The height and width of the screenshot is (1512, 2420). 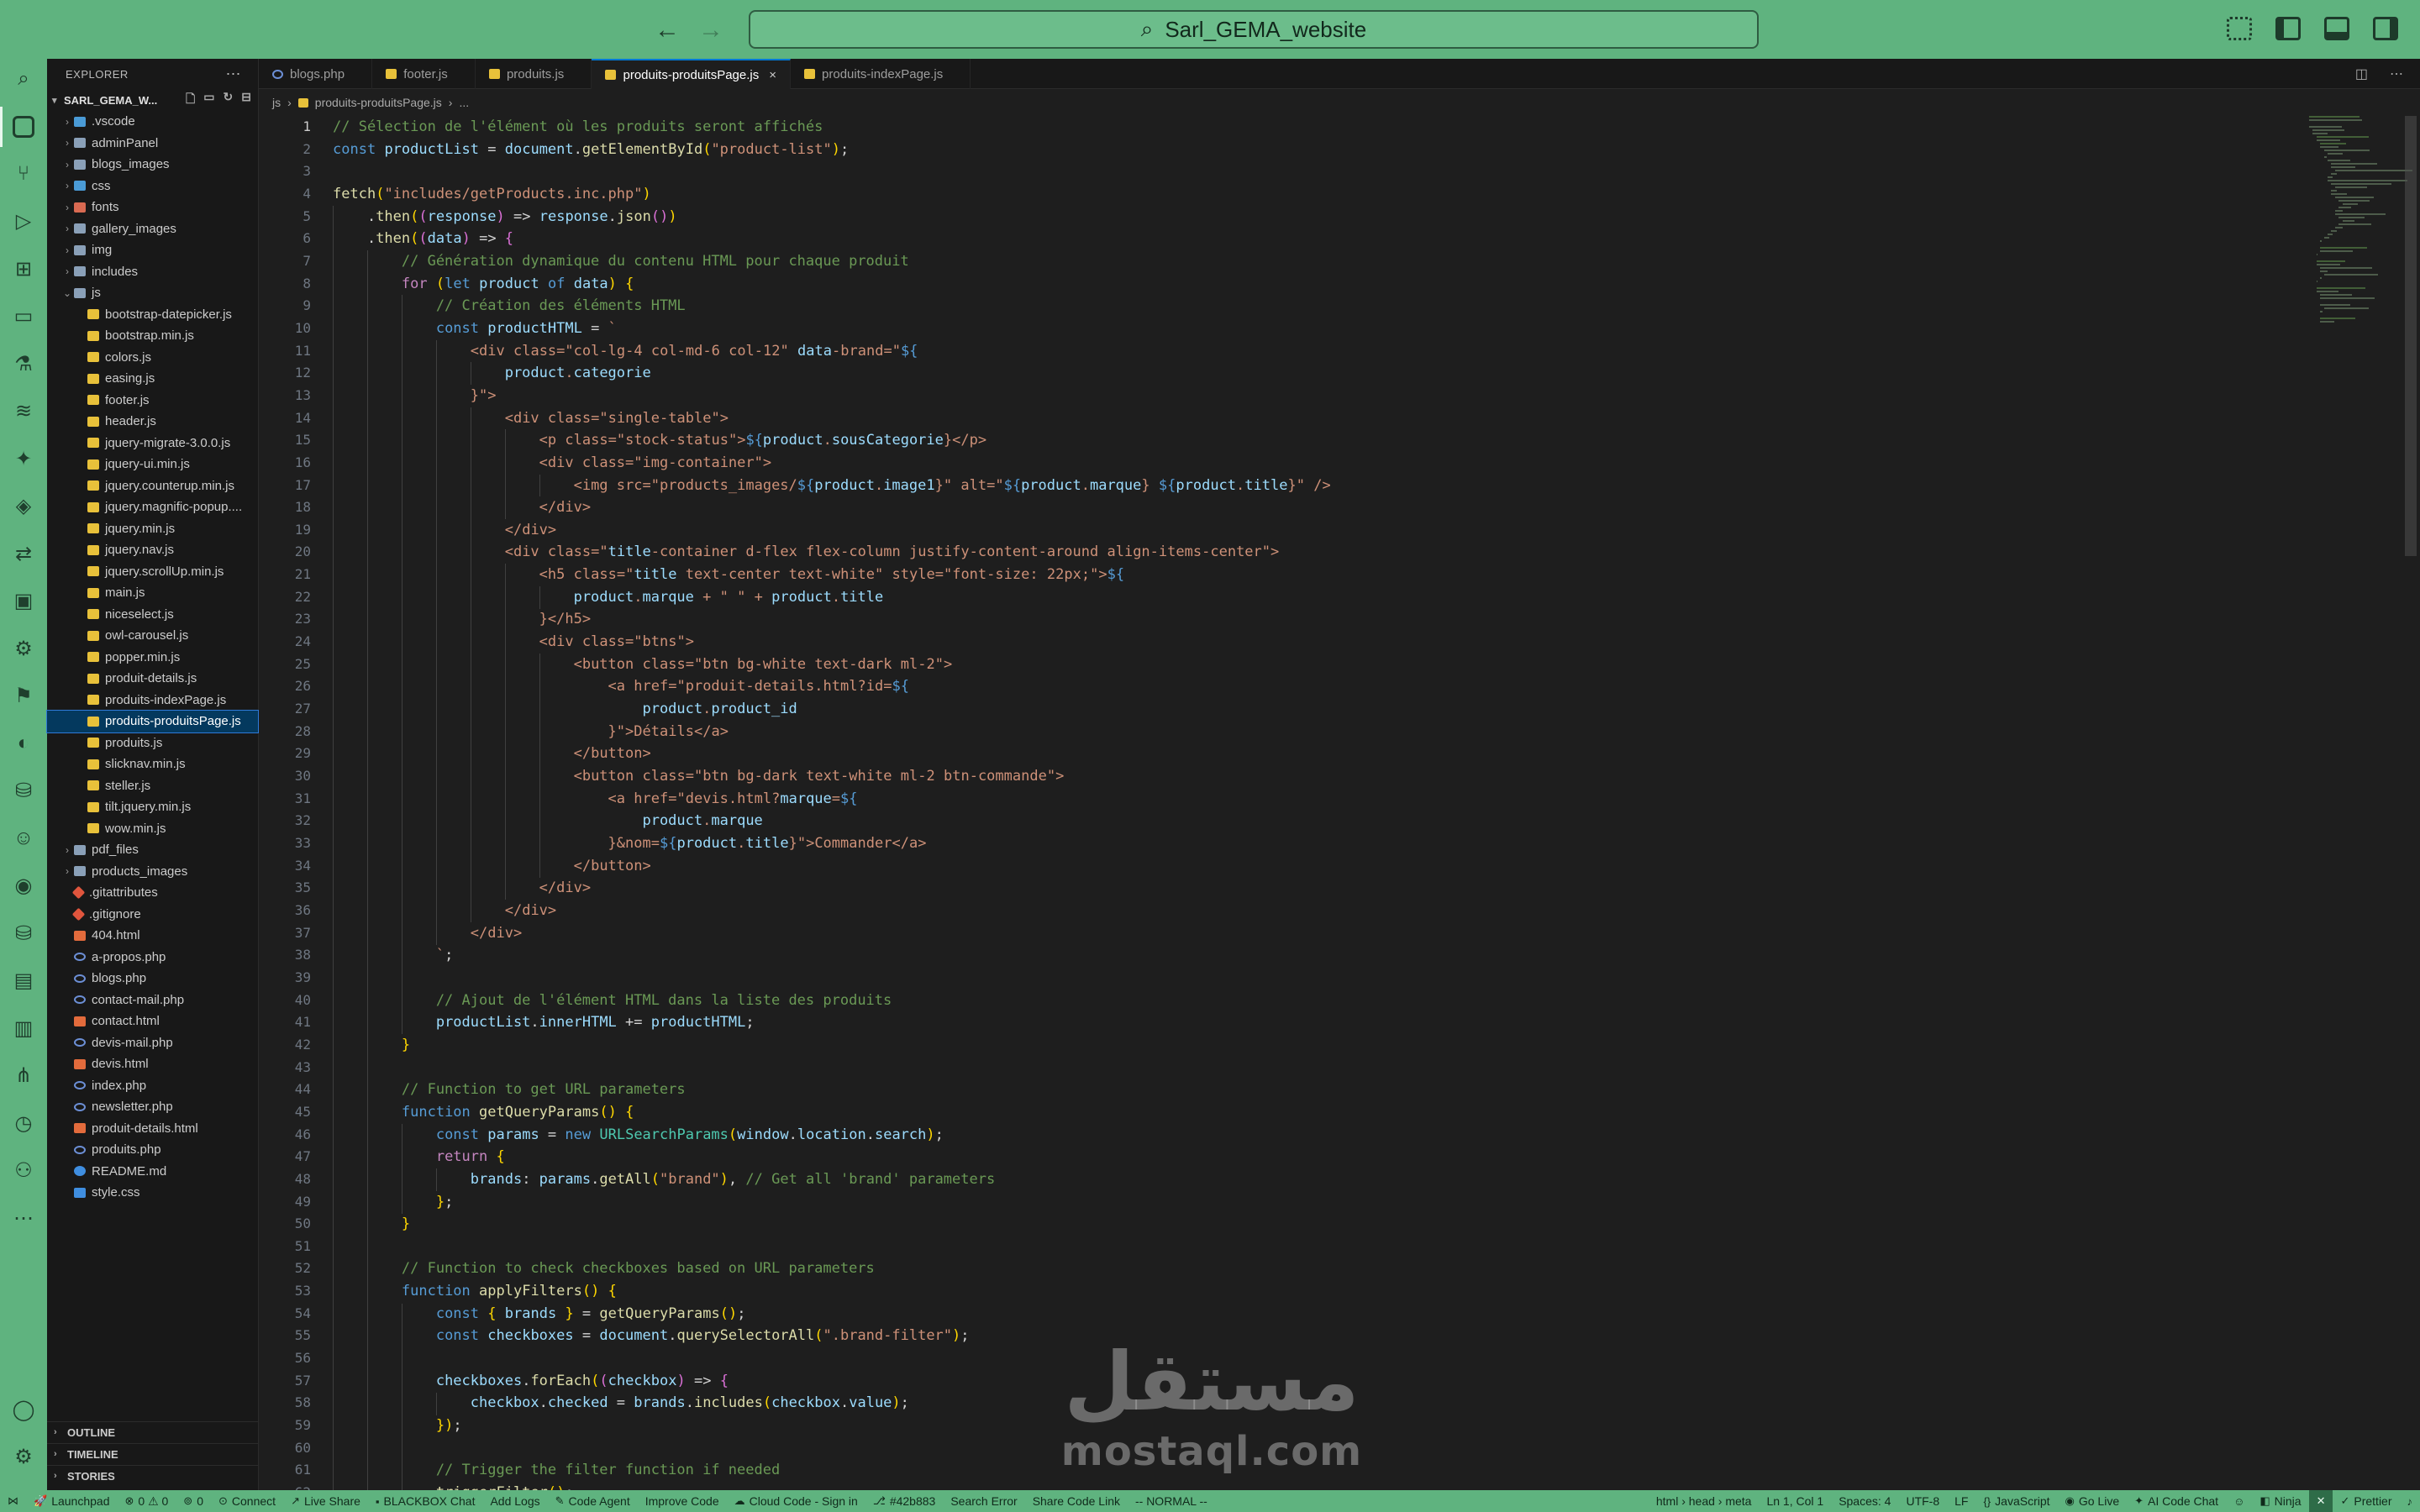 What do you see at coordinates (23, 459) in the screenshot?
I see `ai-sparkle-icon: ✦` at bounding box center [23, 459].